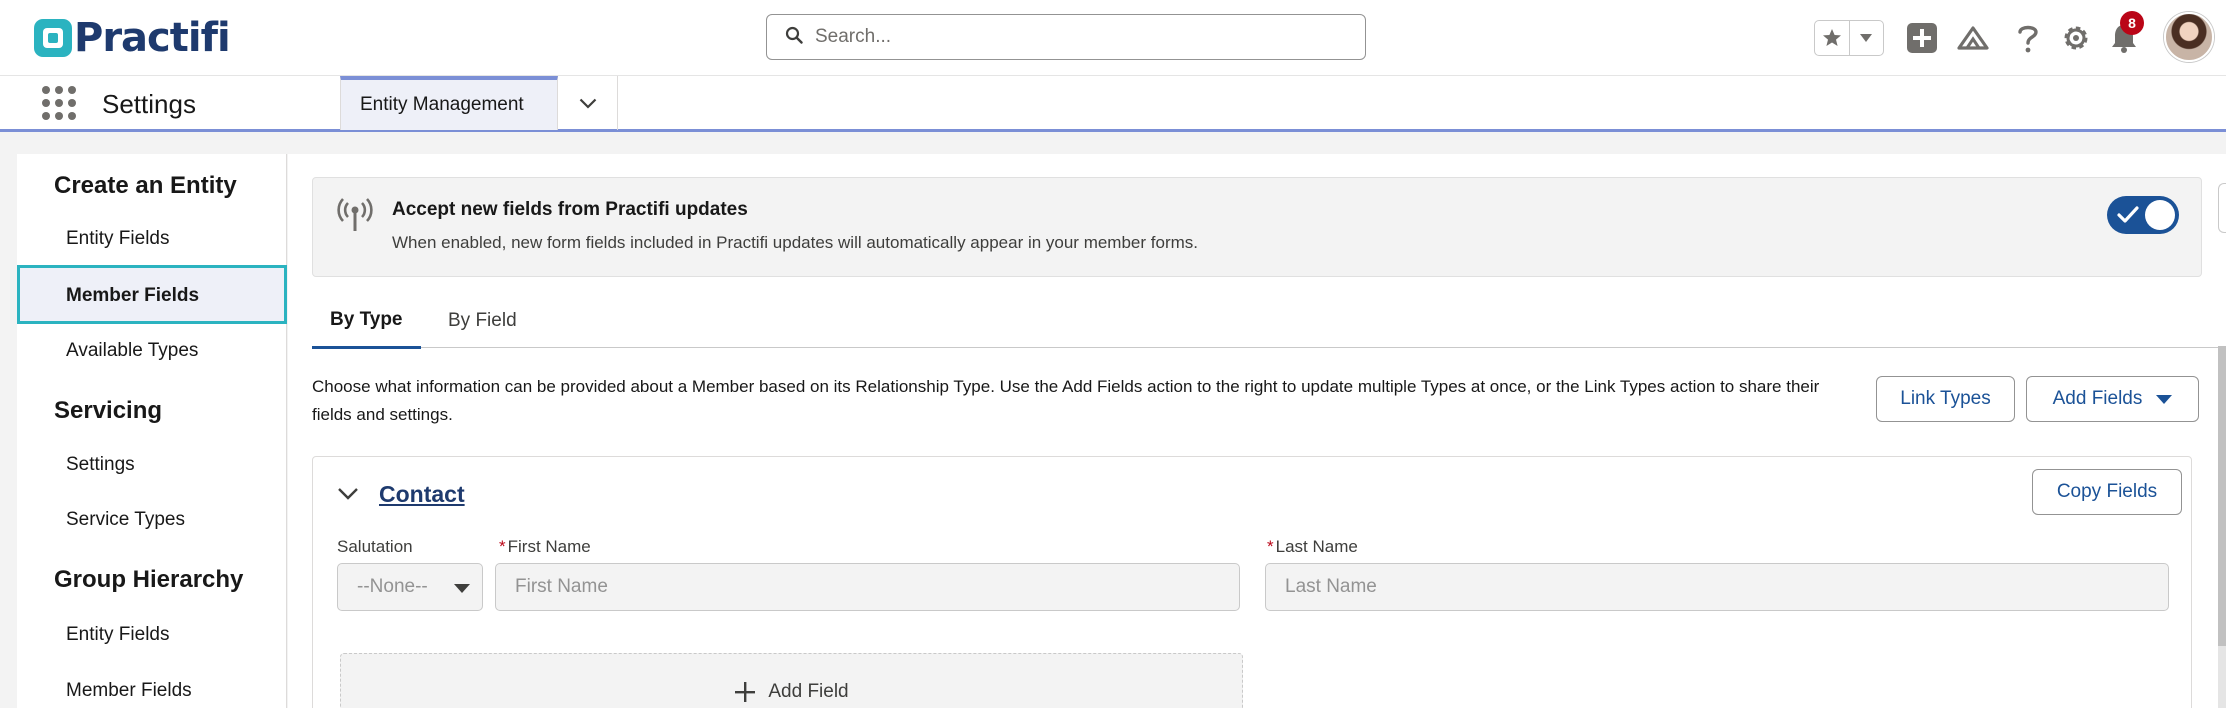  I want to click on search-icon, so click(794, 37).